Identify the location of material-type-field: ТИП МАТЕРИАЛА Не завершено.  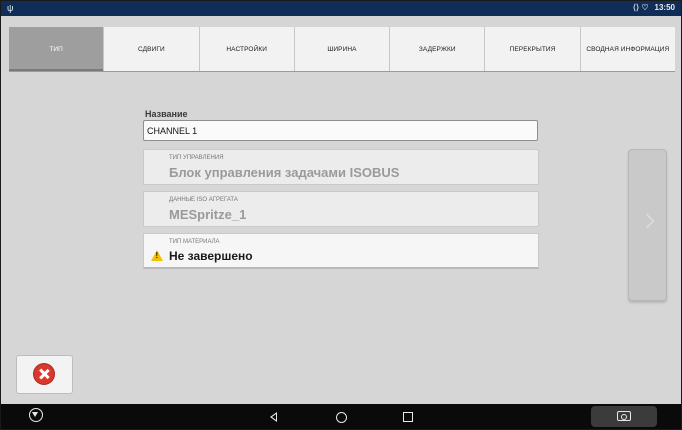
(341, 251).